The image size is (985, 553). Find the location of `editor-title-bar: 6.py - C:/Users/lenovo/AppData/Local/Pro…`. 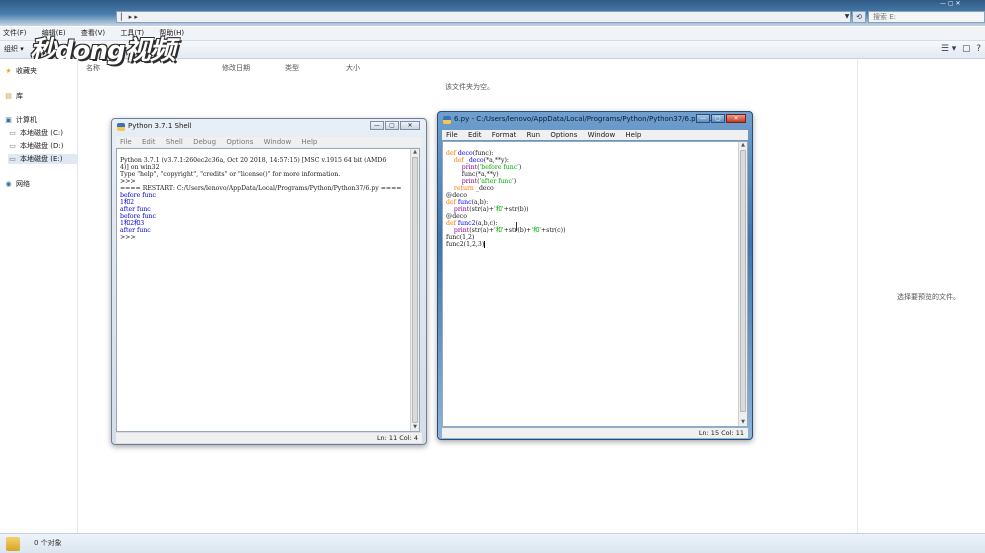

editor-title-bar: 6.py - C:/Users/lenovo/AppData/Local/Pro… is located at coordinates (595, 120).